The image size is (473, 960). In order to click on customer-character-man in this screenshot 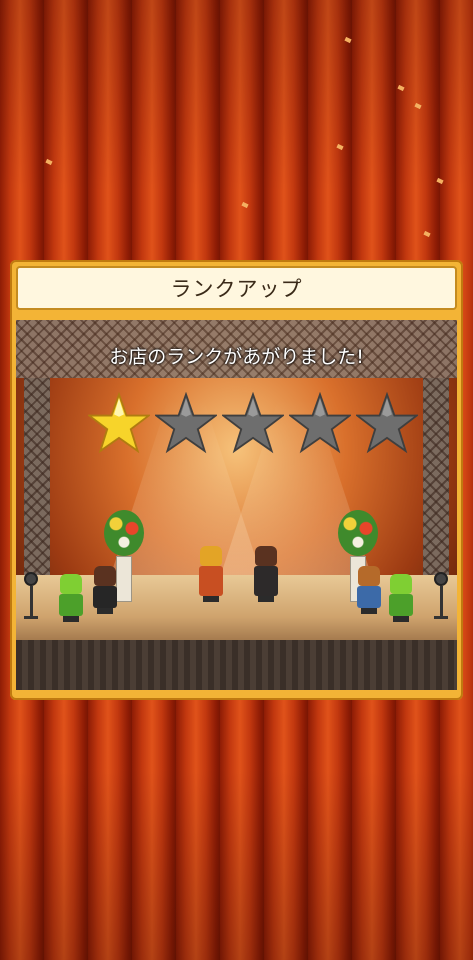, I will do `click(266, 574)`.